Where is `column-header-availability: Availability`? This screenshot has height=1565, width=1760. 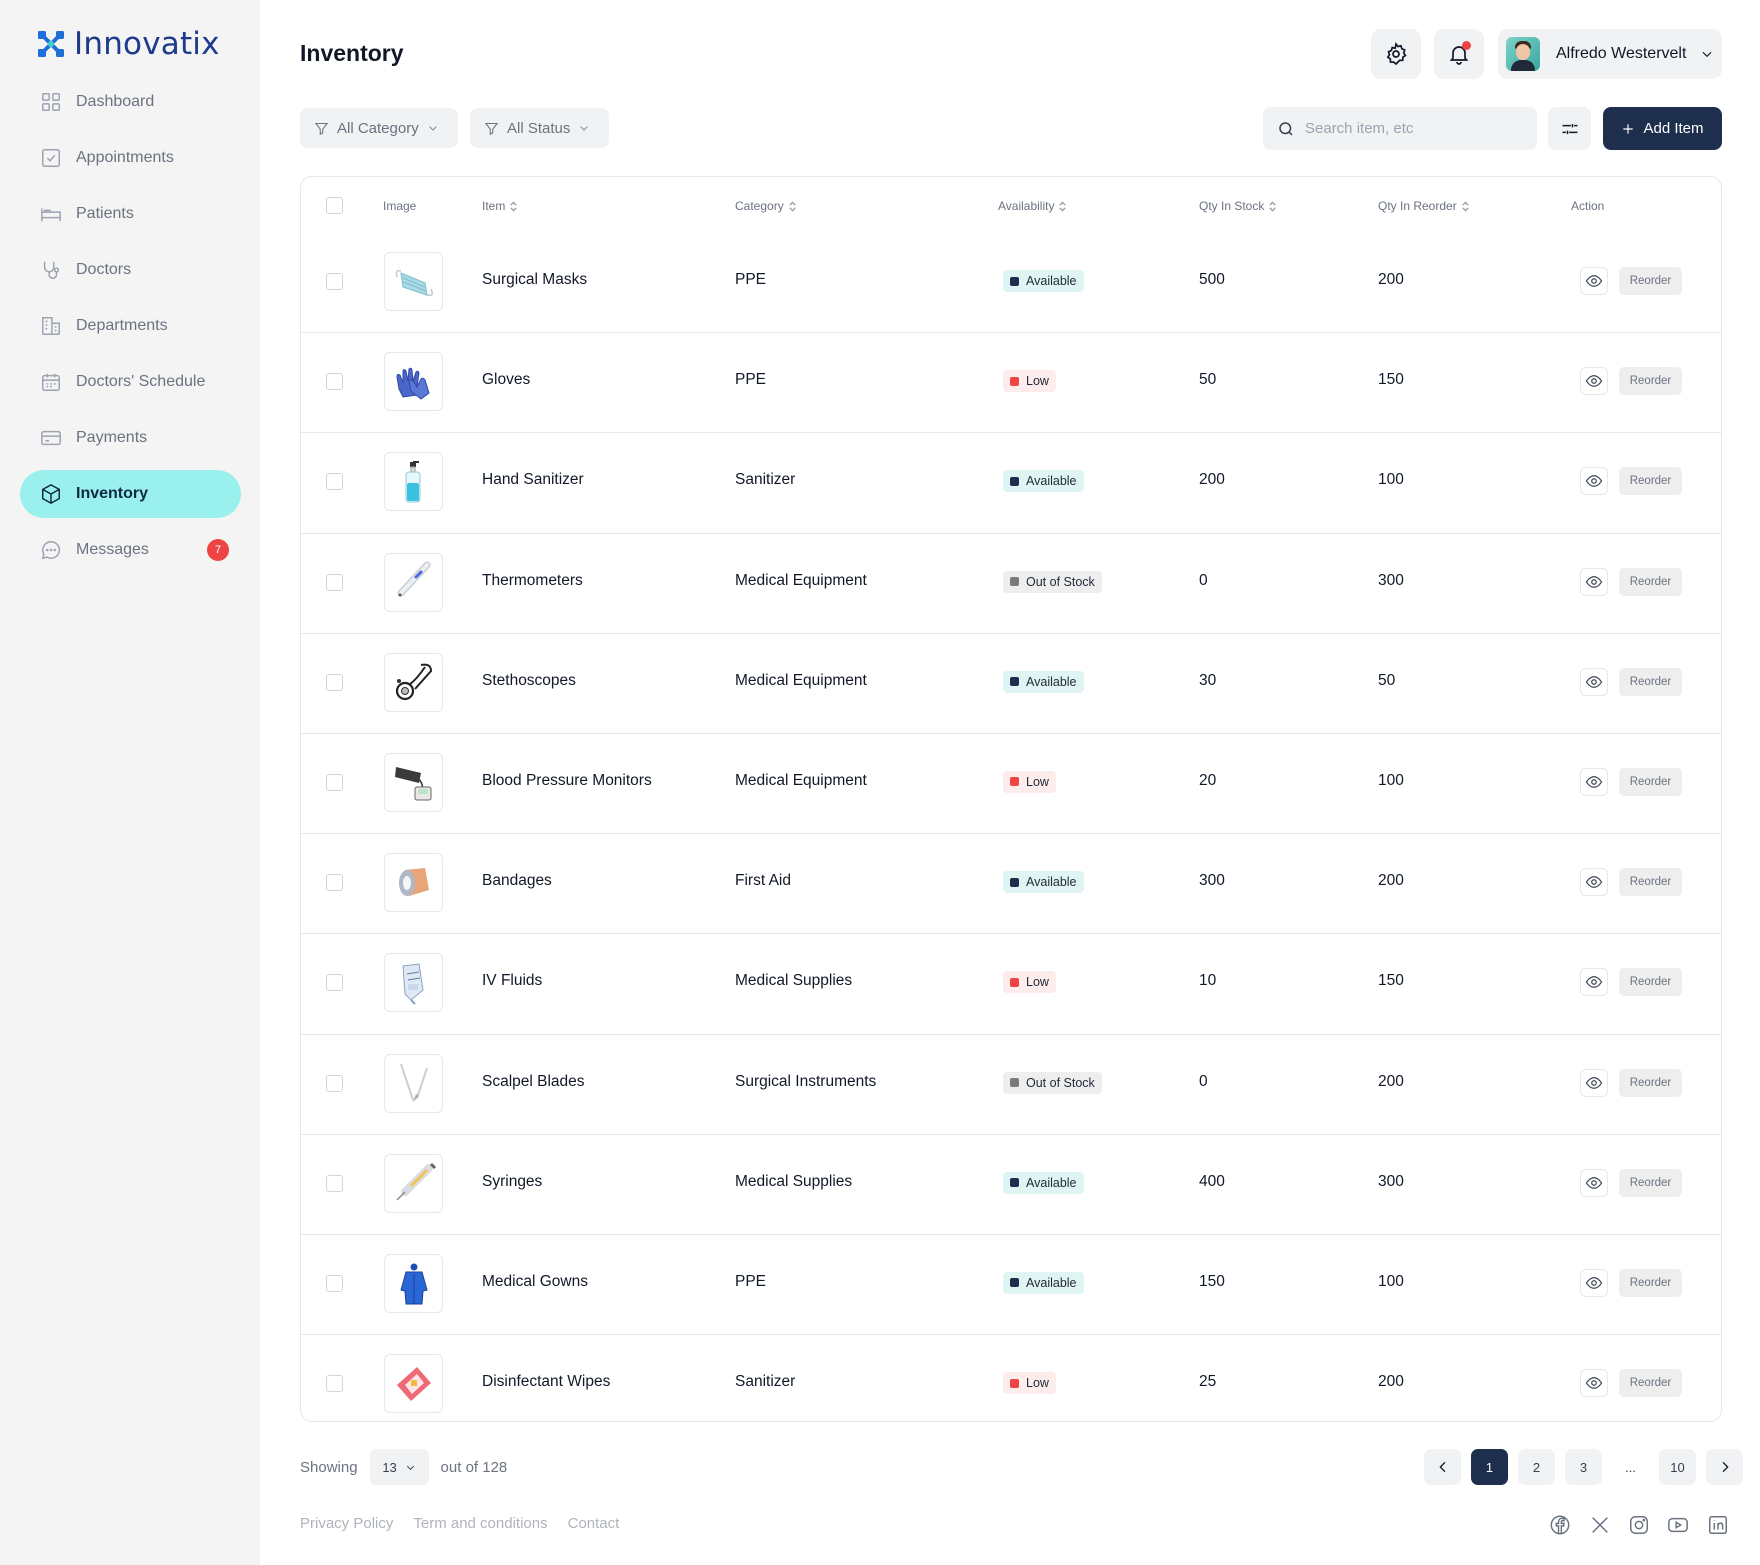 column-header-availability: Availability is located at coordinates (1032, 206).